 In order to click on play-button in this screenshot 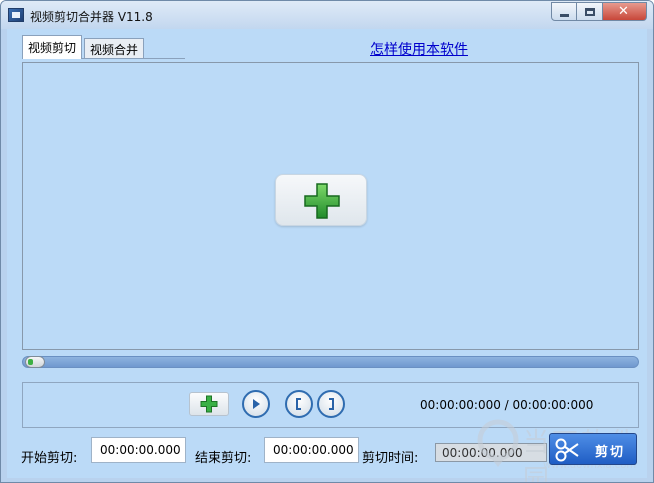, I will do `click(256, 404)`.